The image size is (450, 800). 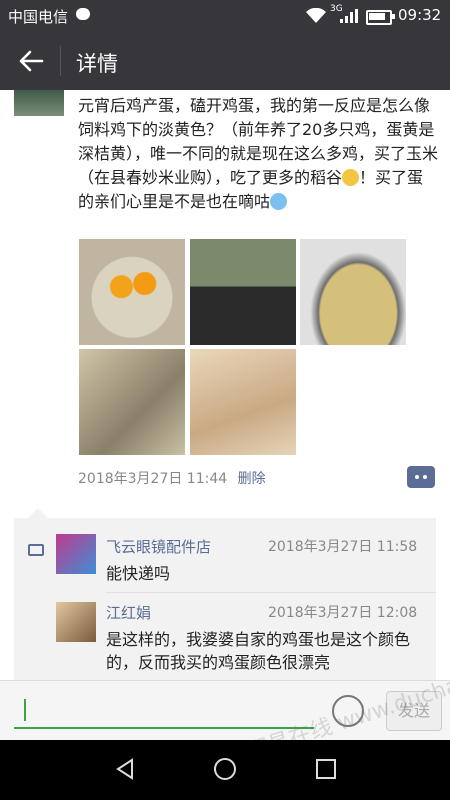 What do you see at coordinates (60, 61) in the screenshot?
I see `title-divider` at bounding box center [60, 61].